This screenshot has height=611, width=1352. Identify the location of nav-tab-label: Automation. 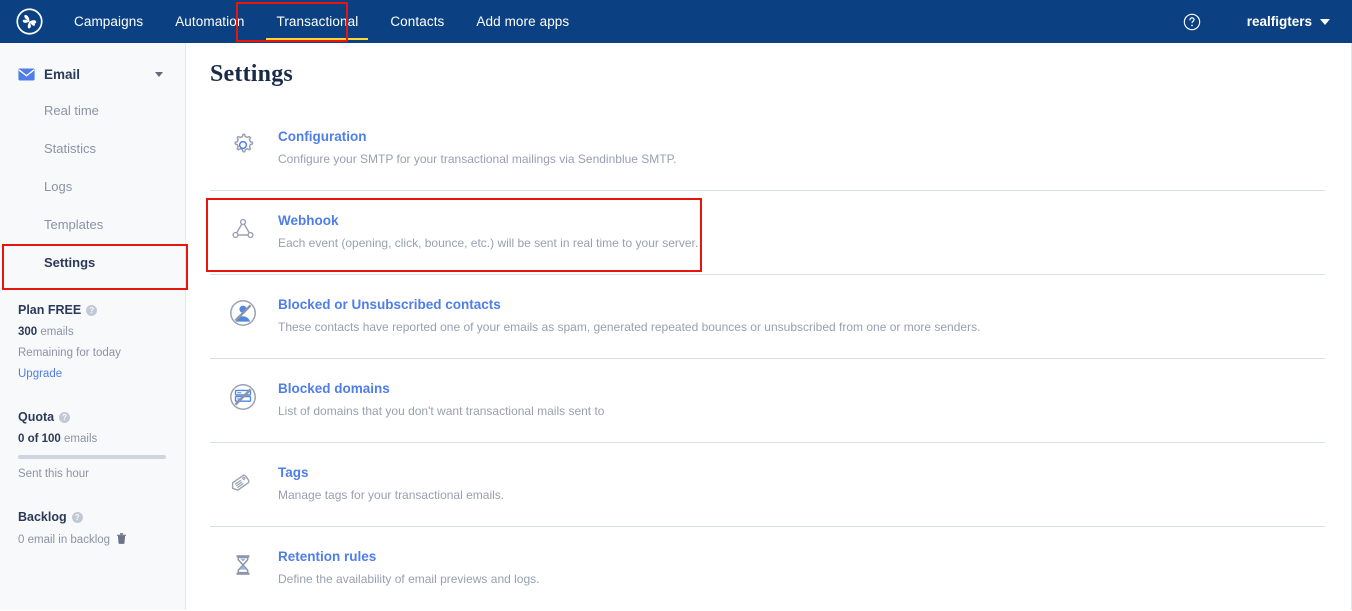
(210, 21).